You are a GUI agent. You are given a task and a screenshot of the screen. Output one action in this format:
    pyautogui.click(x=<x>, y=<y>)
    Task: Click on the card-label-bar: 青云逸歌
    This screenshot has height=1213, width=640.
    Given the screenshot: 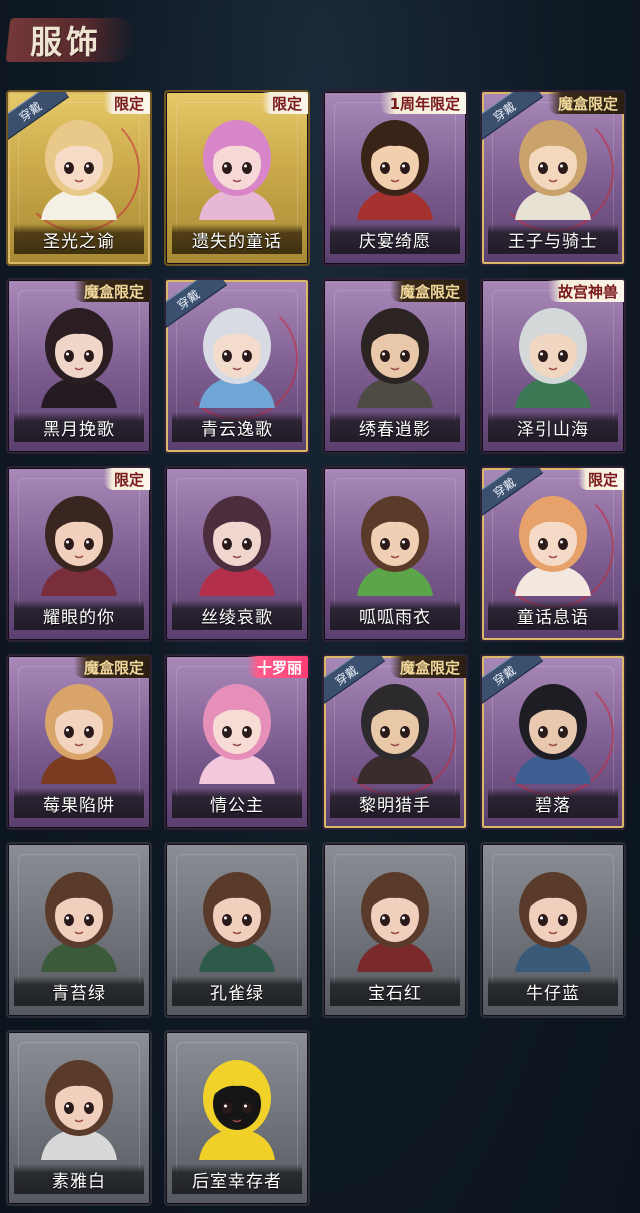 What is the action you would take?
    pyautogui.click(x=237, y=427)
    